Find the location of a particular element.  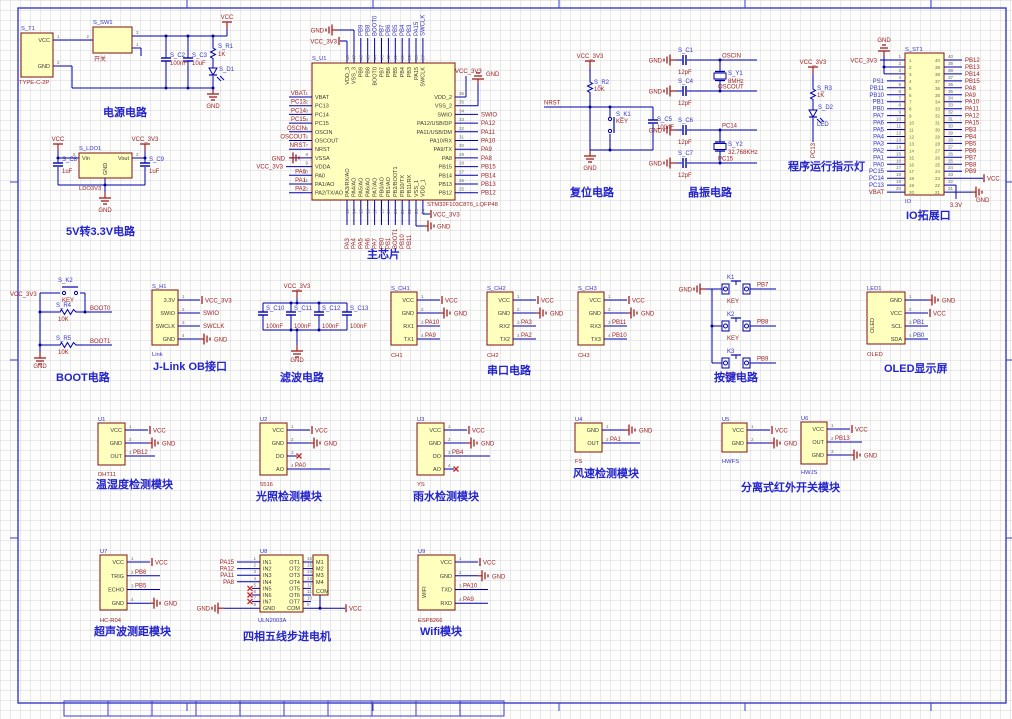

capH-symbol is located at coordinates (684, 91).